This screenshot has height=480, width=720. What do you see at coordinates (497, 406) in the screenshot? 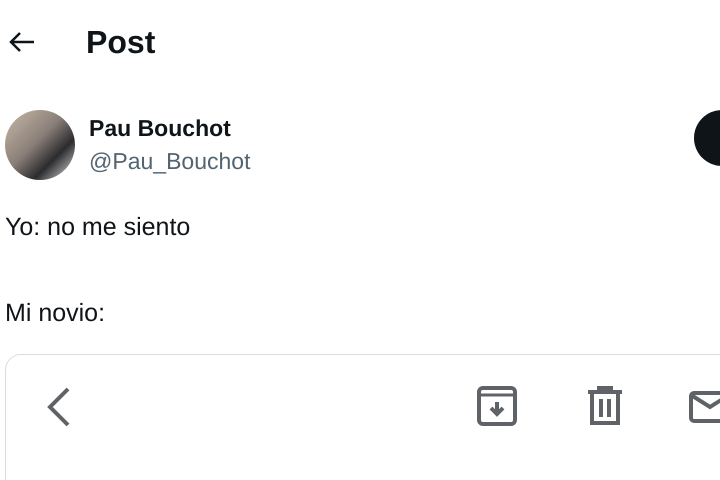
I see `archive-icon` at bounding box center [497, 406].